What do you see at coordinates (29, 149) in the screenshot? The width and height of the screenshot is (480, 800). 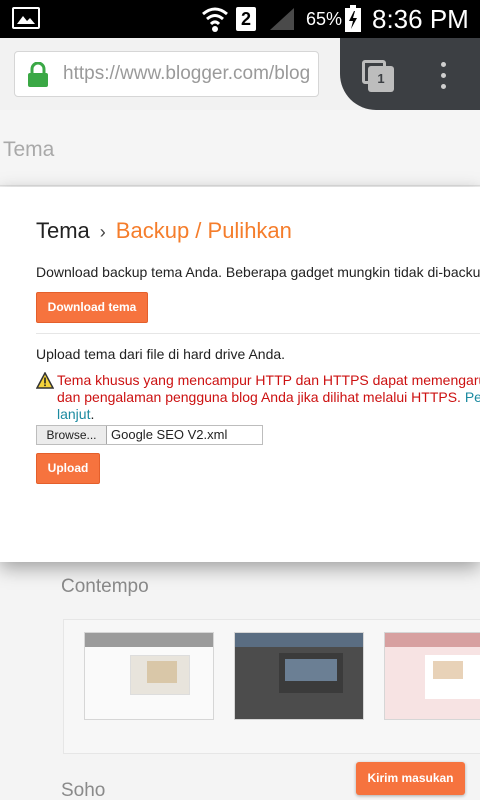 I see `page-title: Tema` at bounding box center [29, 149].